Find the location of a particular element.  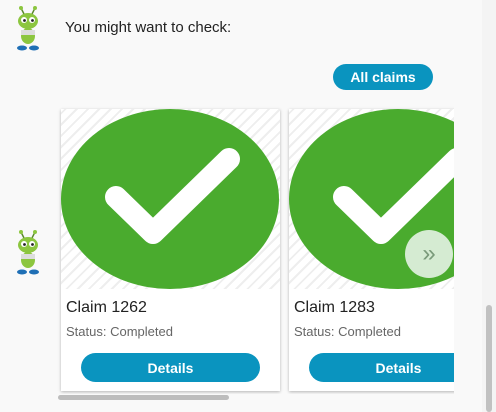

claim-title: Claim 1283 is located at coordinates (334, 307).